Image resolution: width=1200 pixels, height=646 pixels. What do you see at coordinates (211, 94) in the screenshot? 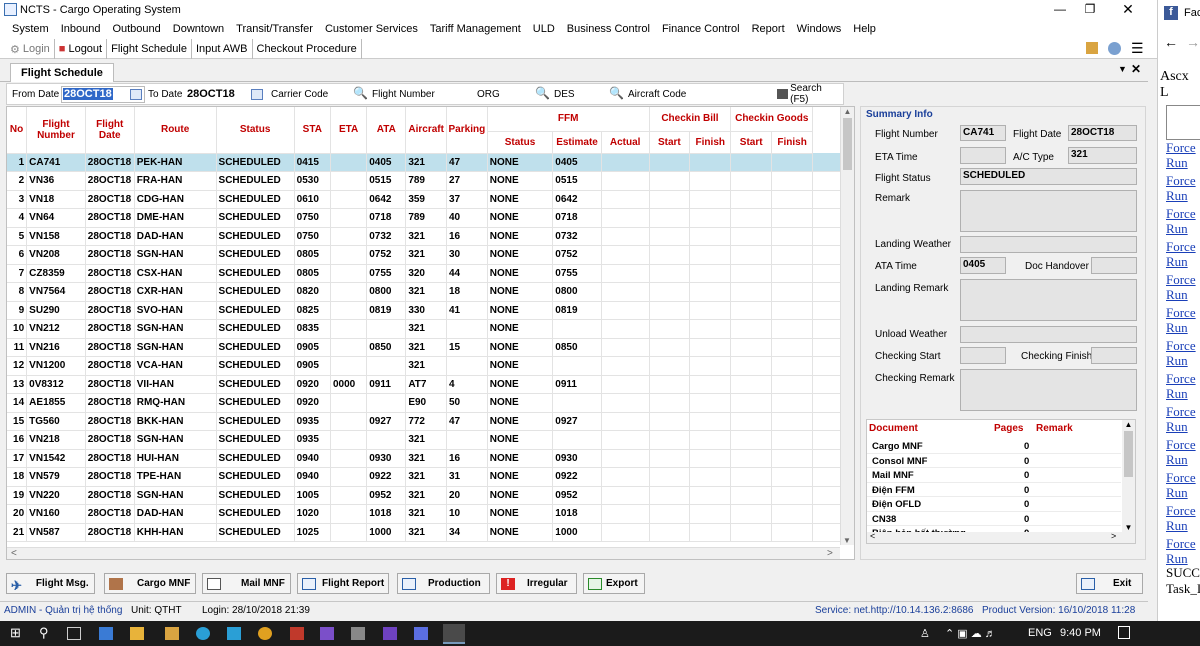
I see `to-date-field: 28OCT18` at bounding box center [211, 94].